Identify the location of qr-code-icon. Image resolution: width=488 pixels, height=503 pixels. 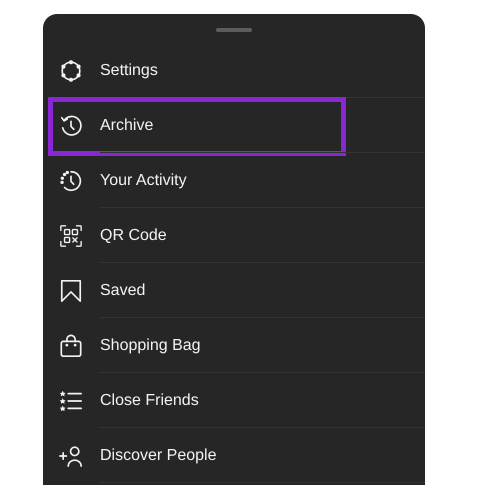
(71, 236).